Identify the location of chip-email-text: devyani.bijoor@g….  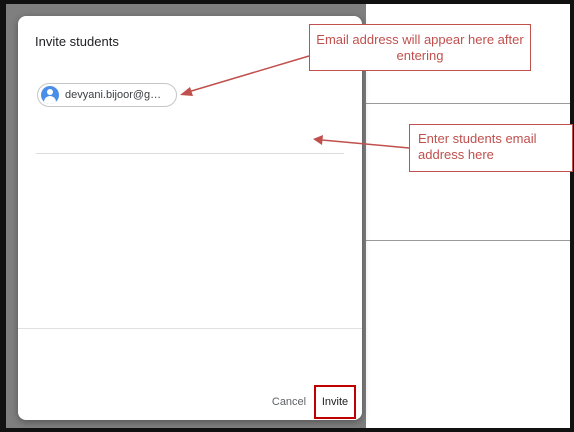
(113, 95).